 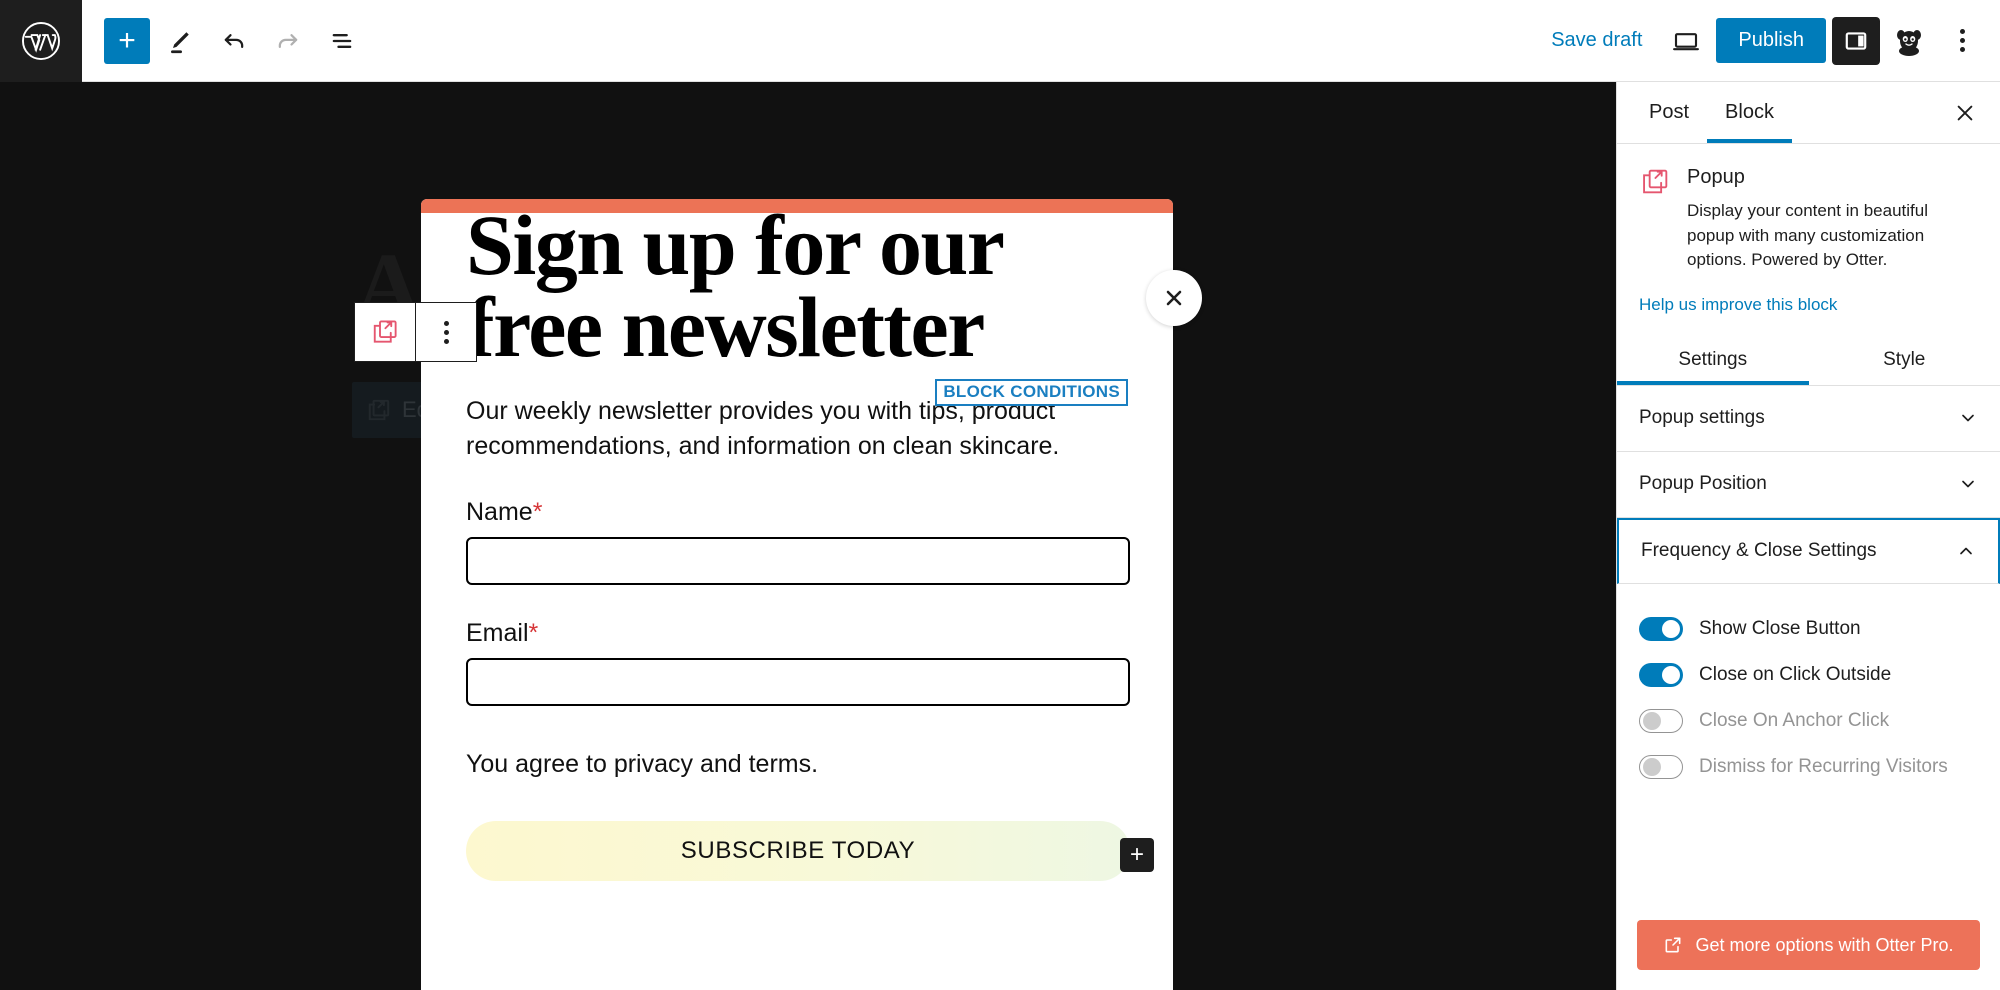 I want to click on sidebar-close-button, so click(x=1965, y=113).